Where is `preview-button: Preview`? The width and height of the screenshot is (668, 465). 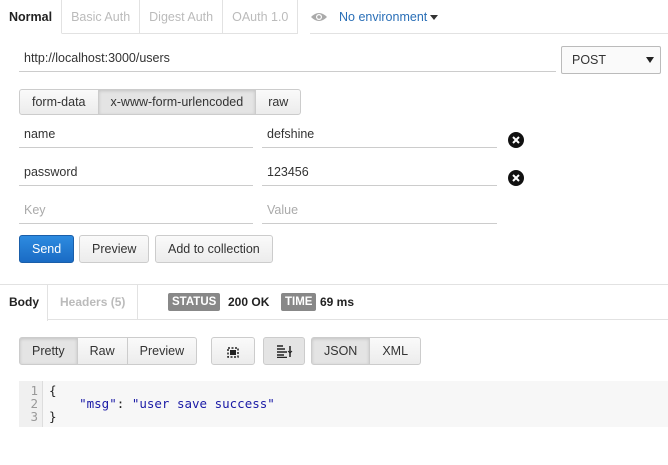 preview-button: Preview is located at coordinates (114, 249).